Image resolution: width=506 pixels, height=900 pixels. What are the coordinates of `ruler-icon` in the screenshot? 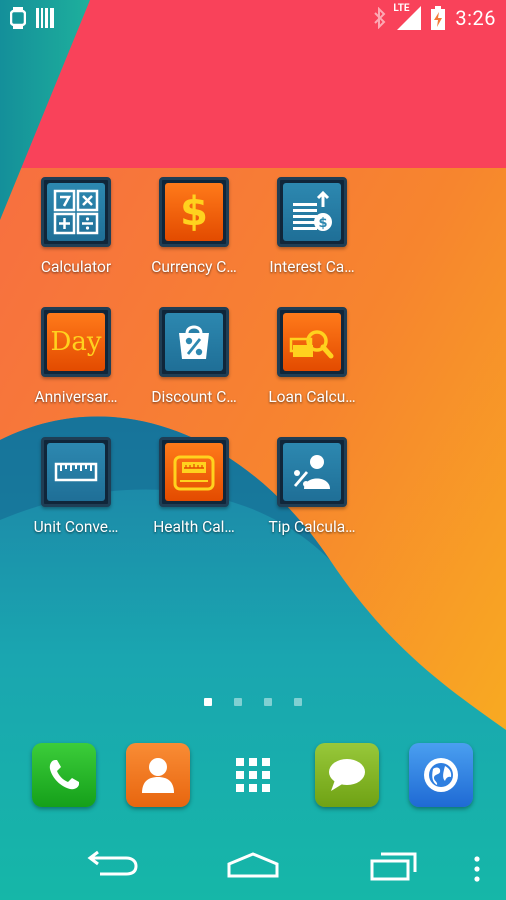 It's located at (76, 472).